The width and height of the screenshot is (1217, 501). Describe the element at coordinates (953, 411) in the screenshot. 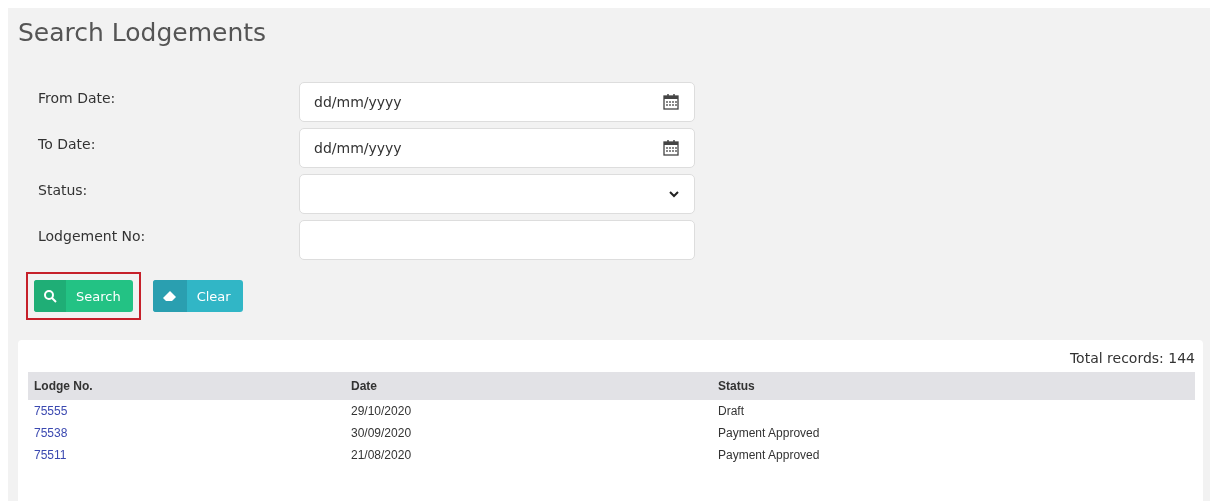

I see `table-cell: Draft` at that location.